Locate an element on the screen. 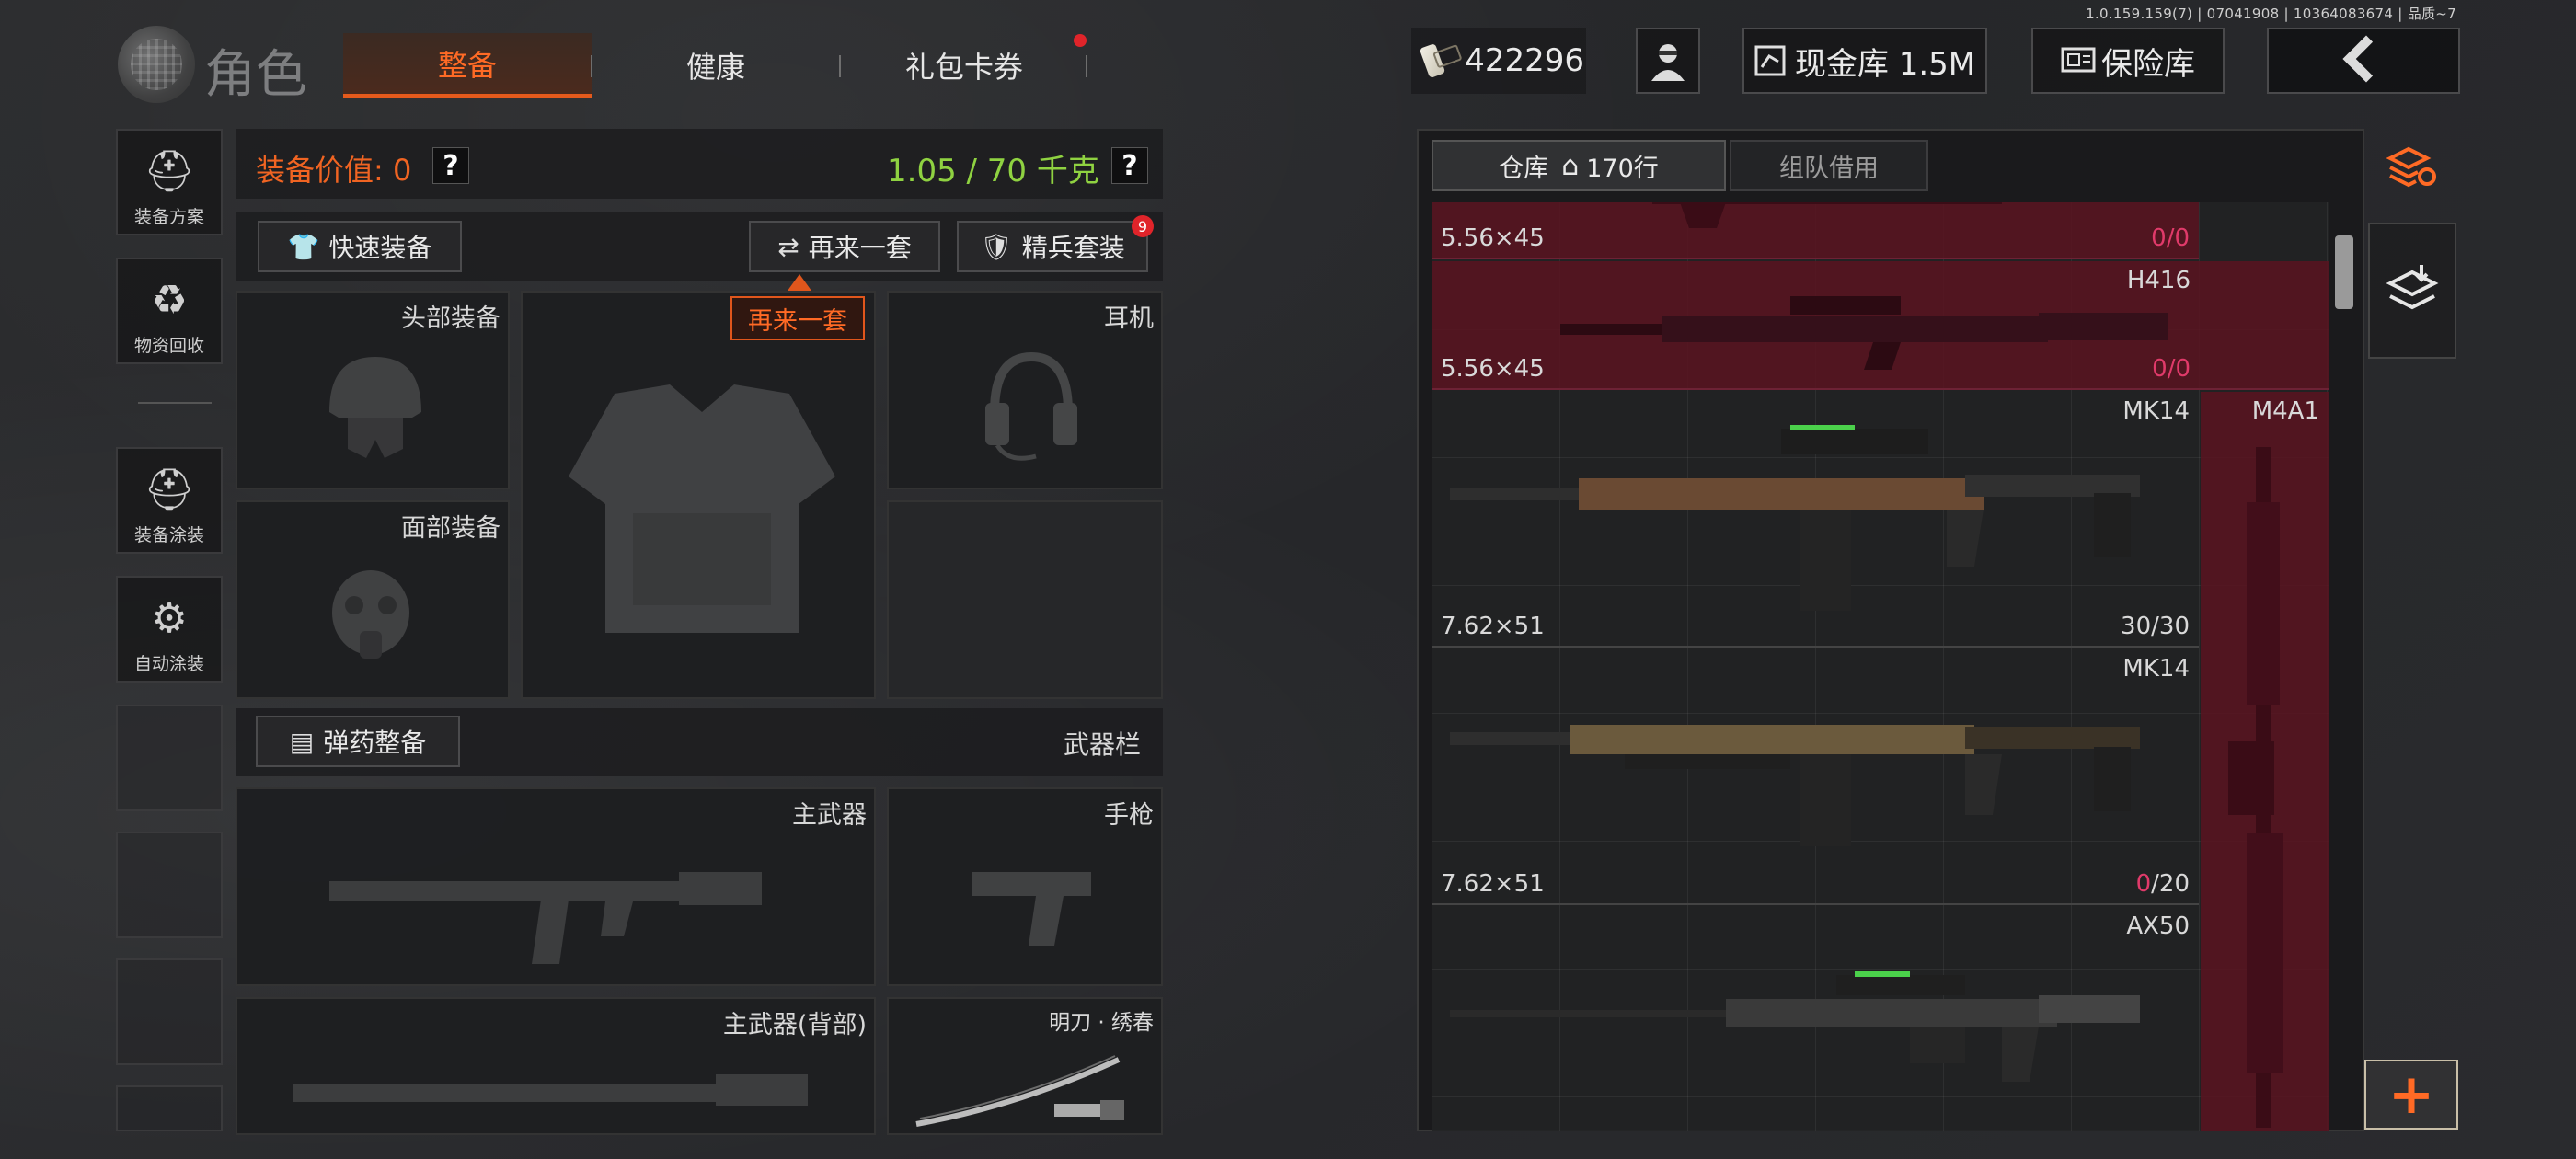  rifle-icon is located at coordinates (545, 918).